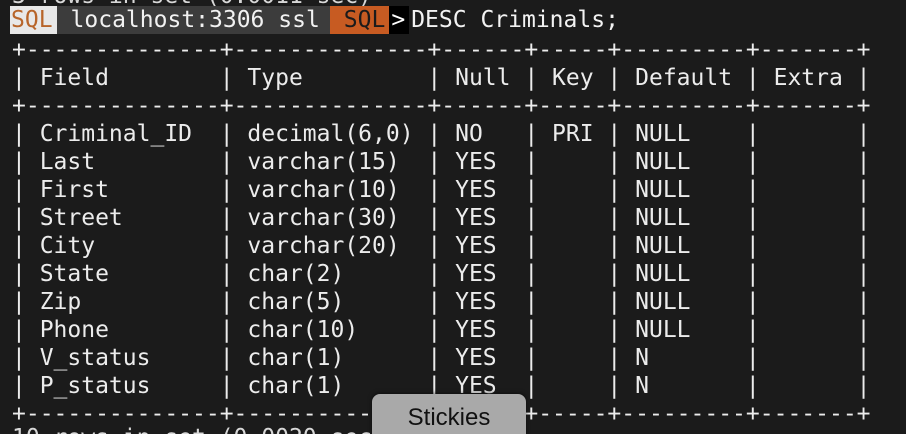 Image resolution: width=906 pixels, height=434 pixels. Describe the element at coordinates (514, 20) in the screenshot. I see `command-text: DESC Criminals;` at that location.